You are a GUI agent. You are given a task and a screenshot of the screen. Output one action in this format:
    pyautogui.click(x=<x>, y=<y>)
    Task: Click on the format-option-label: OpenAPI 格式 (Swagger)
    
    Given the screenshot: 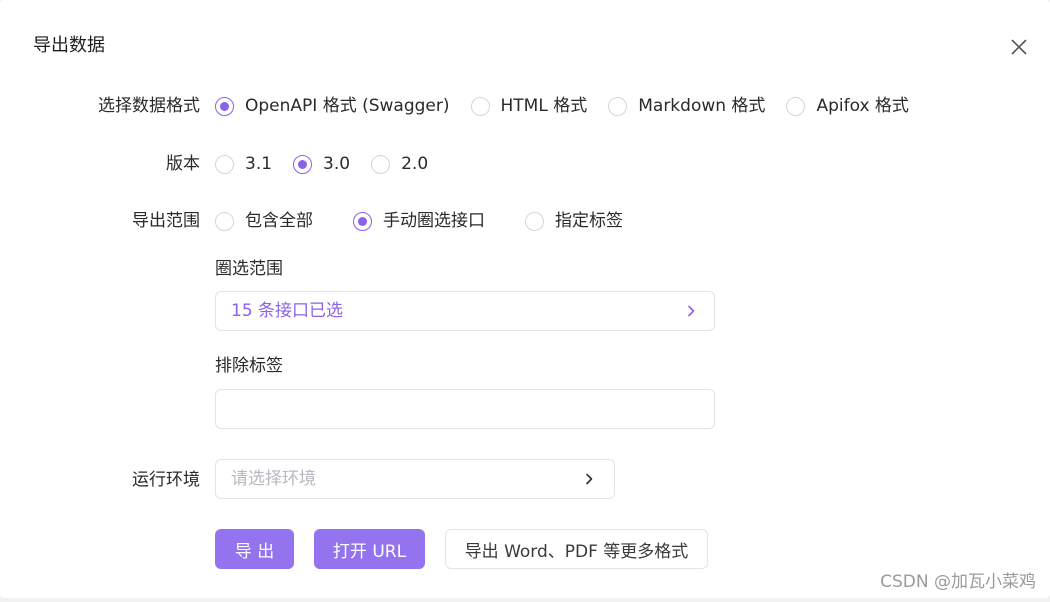 What is the action you would take?
    pyautogui.click(x=347, y=106)
    